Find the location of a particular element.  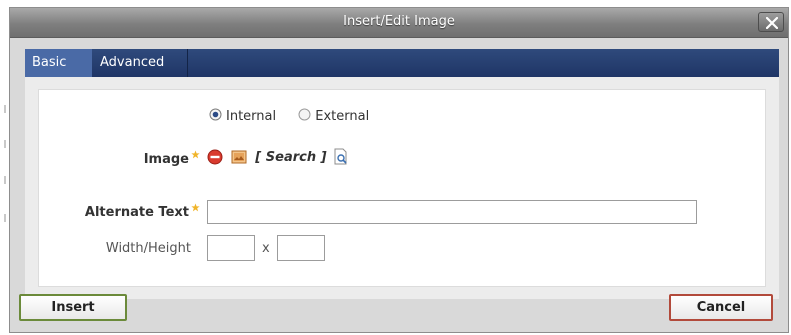

image-label: Image is located at coordinates (166, 159).